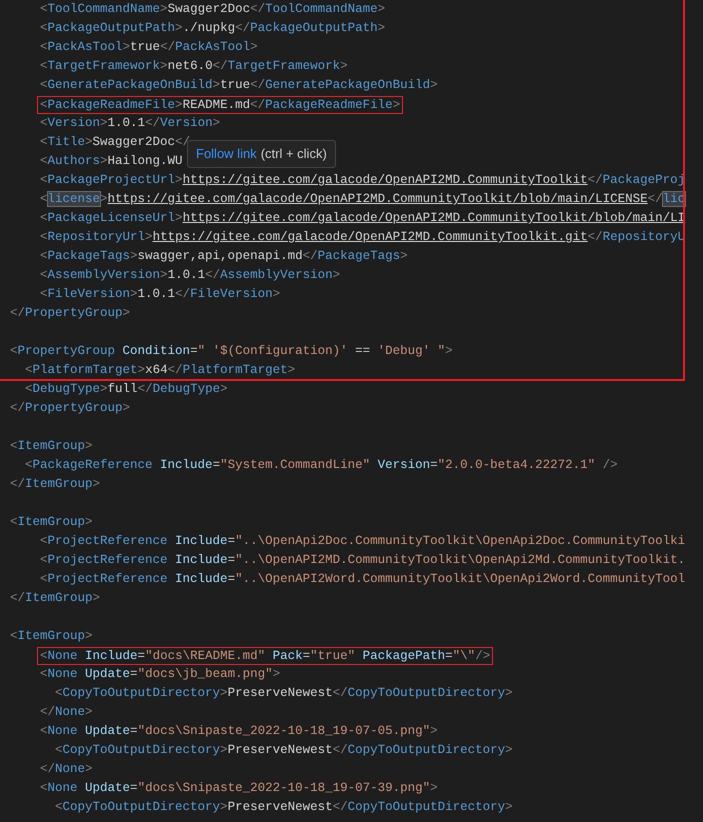 This screenshot has width=703, height=822. Describe the element at coordinates (193, 66) in the screenshot. I see `code-line: <TargetFramework>net6.0</TargetFramework>` at that location.